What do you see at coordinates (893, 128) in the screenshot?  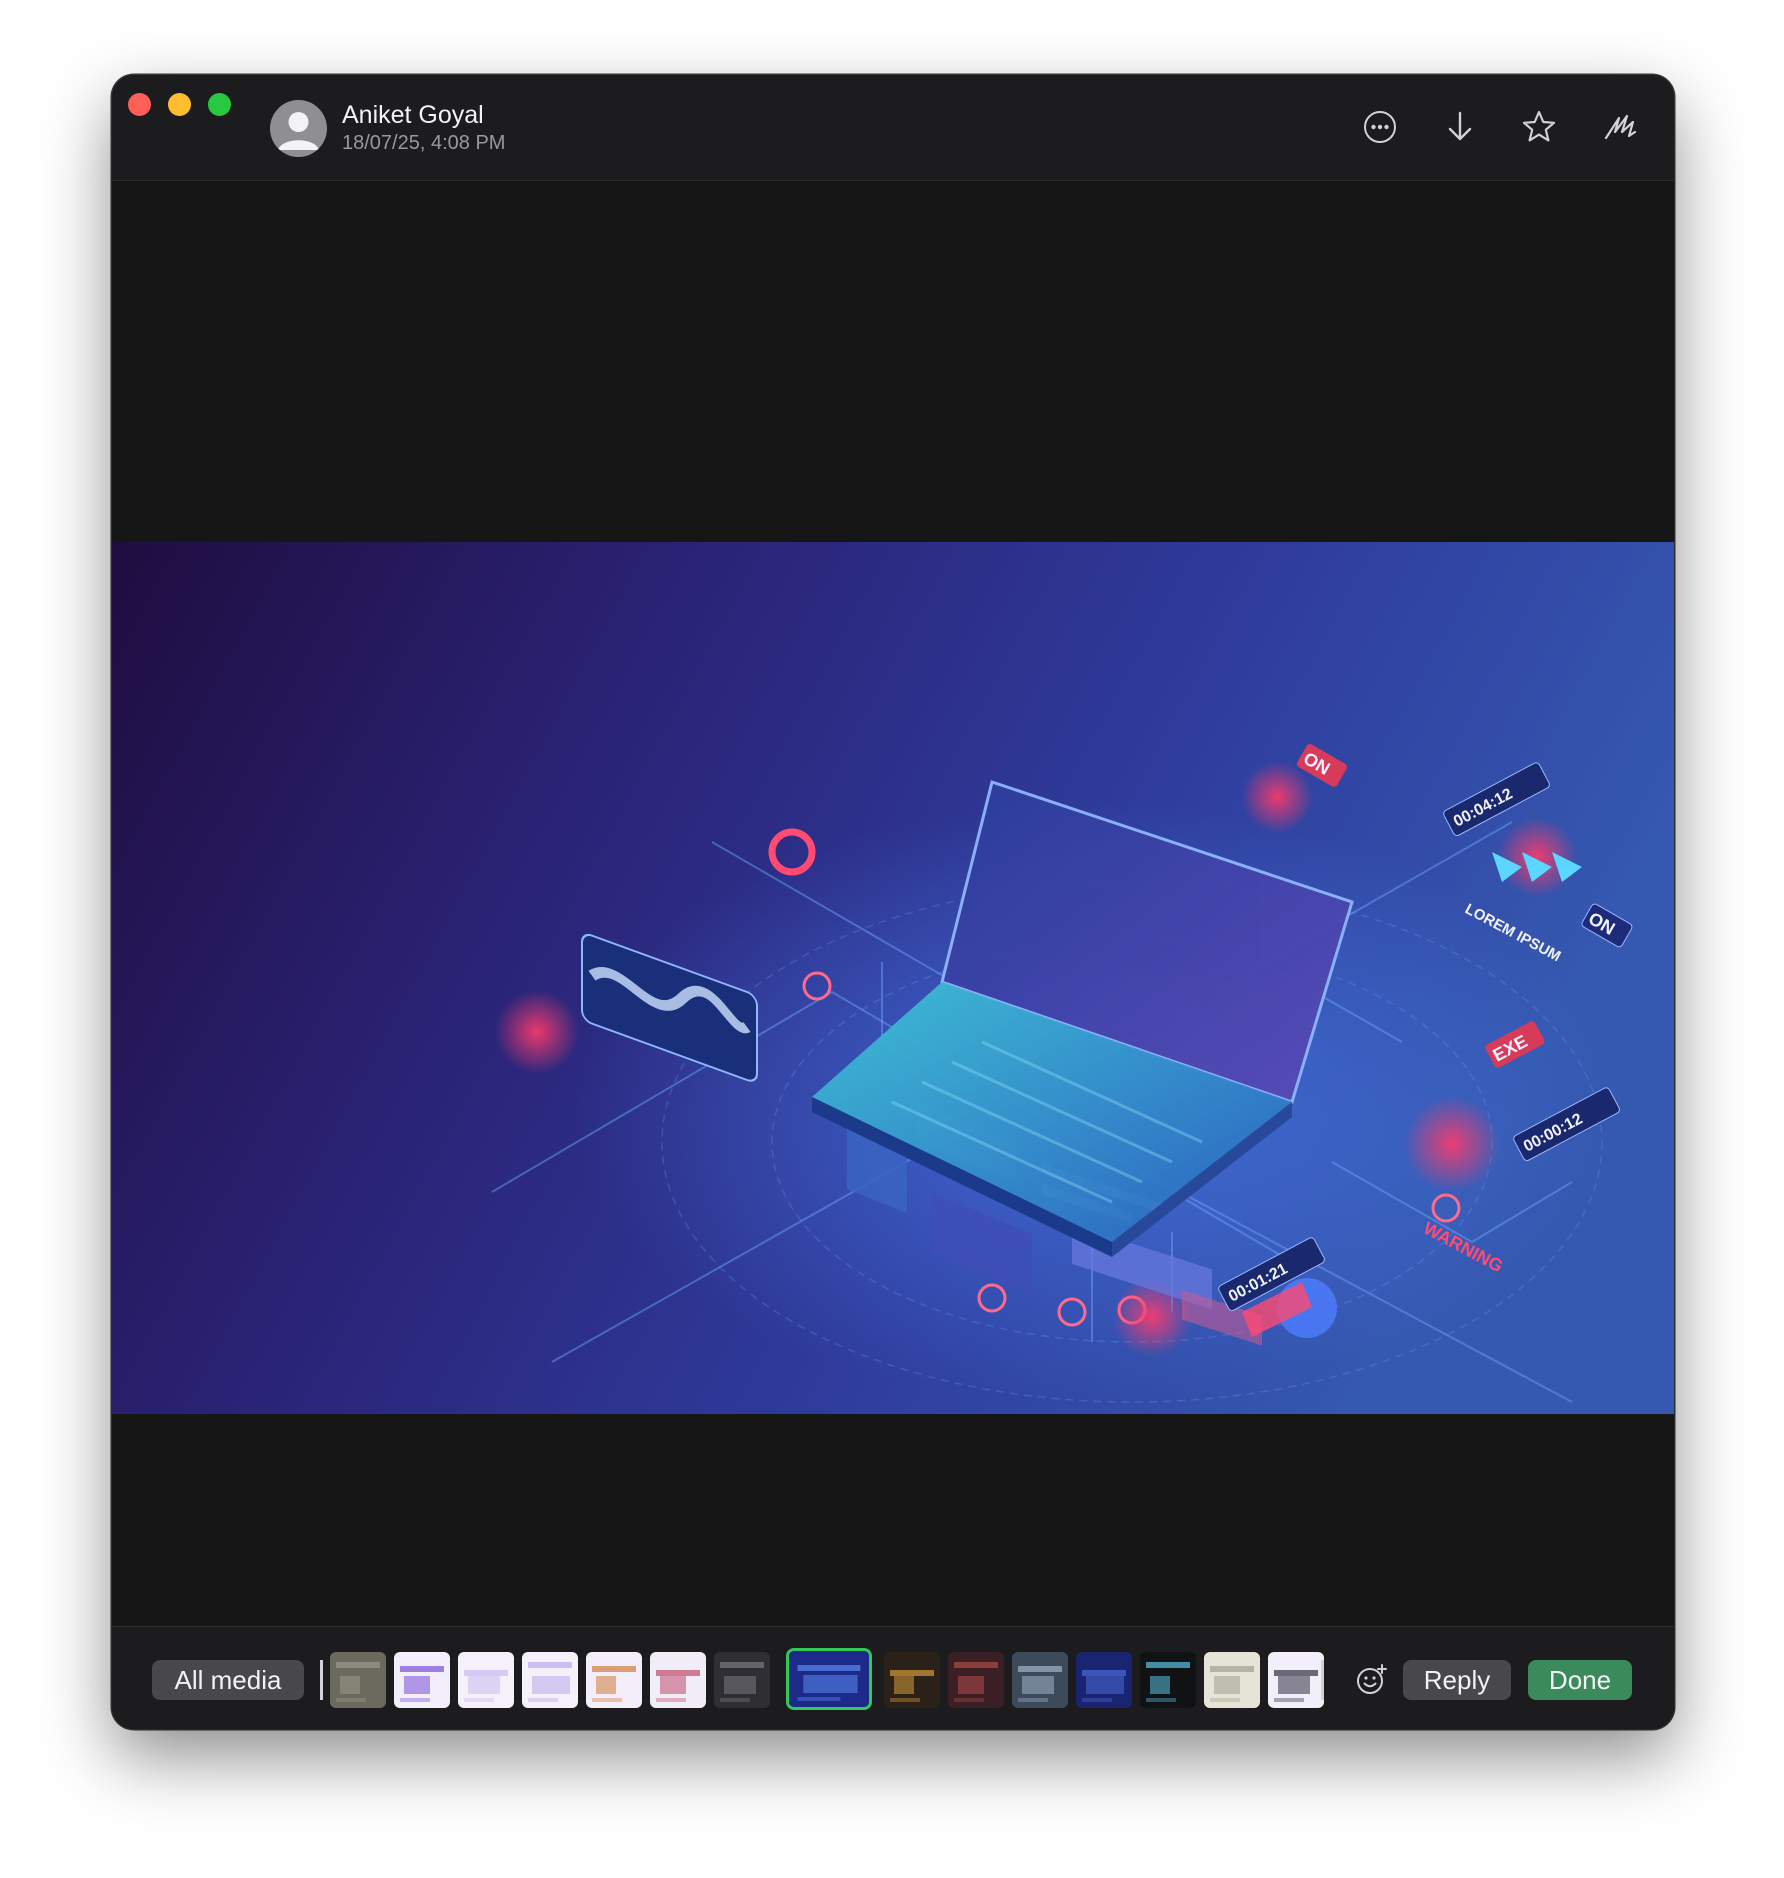 I see `title-bar: Aniket Goyal 18/07/25, 4:08 PM` at bounding box center [893, 128].